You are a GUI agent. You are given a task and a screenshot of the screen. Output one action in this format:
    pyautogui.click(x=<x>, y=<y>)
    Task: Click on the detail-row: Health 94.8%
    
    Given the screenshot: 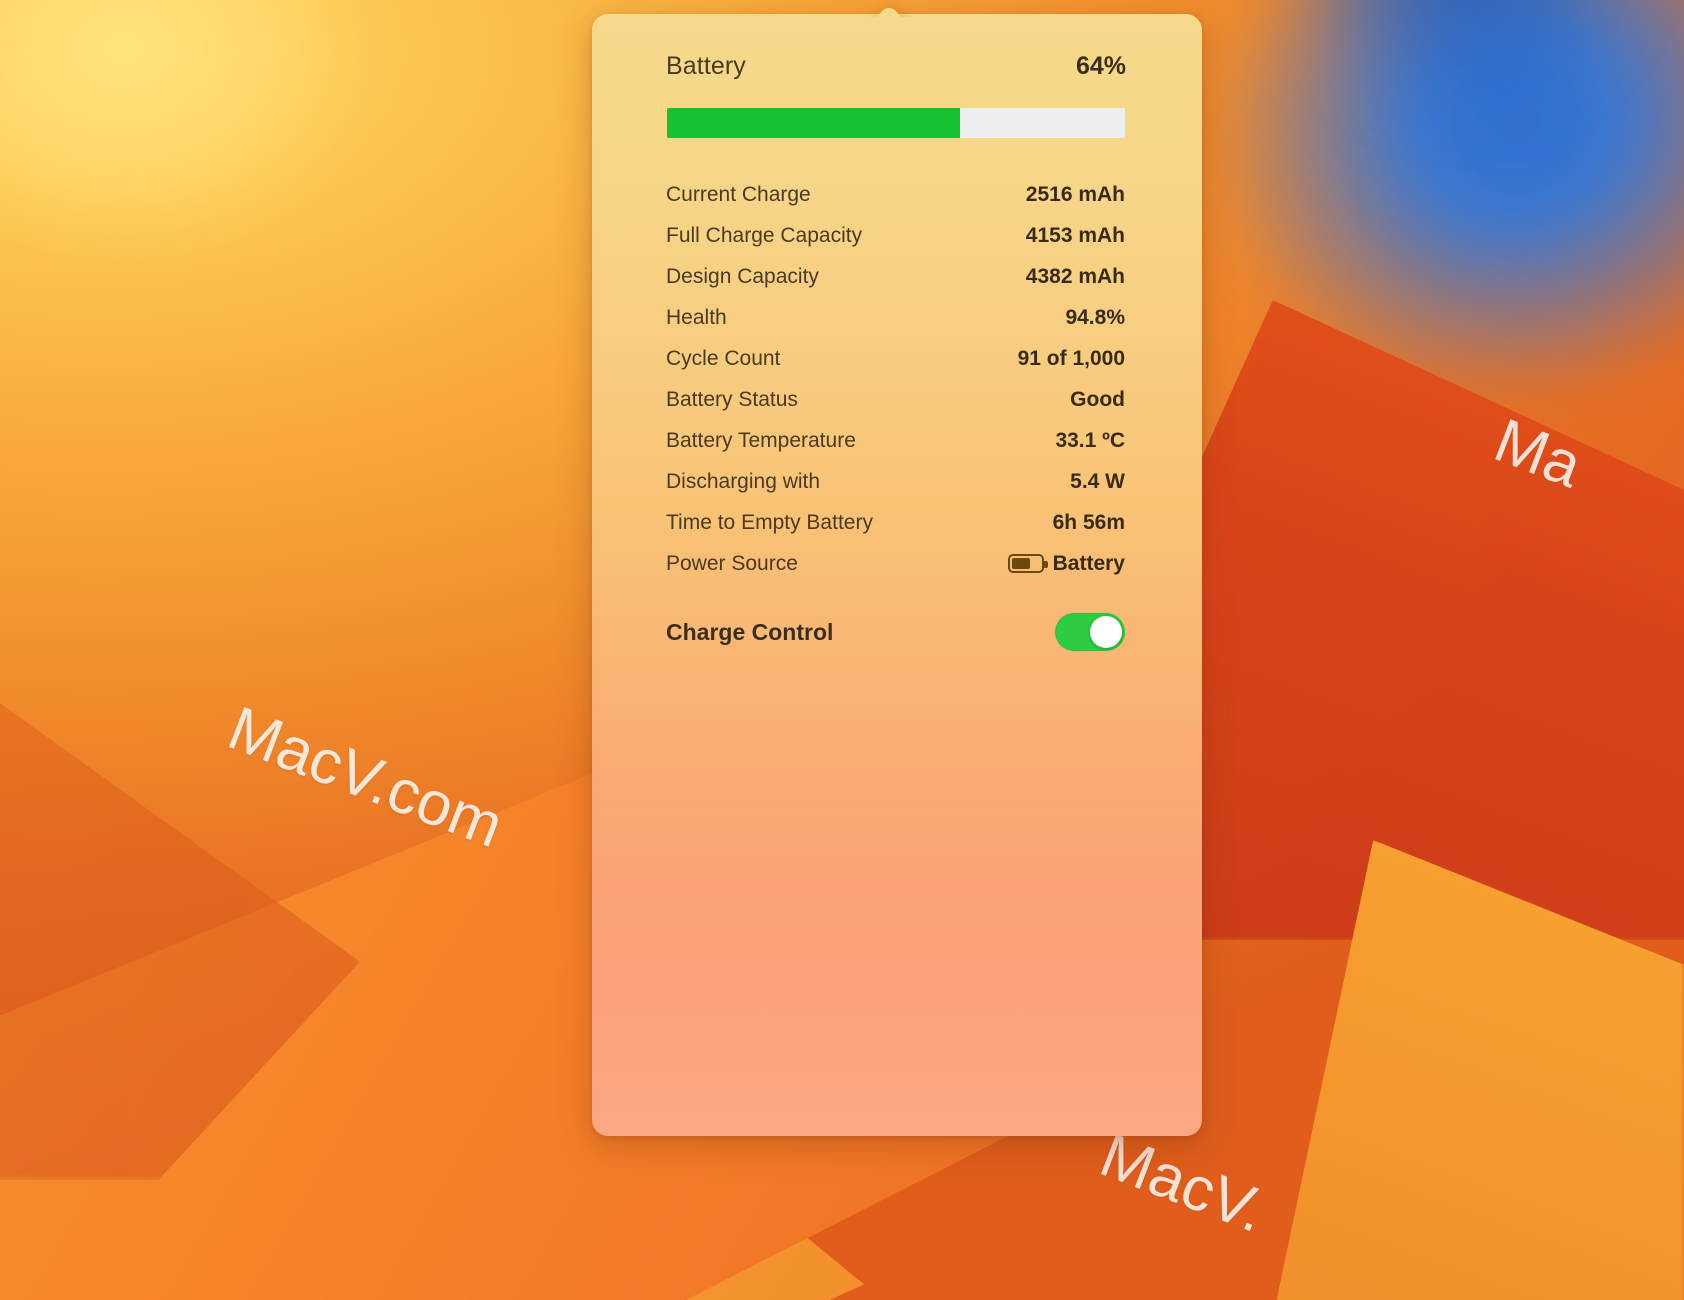 What is the action you would take?
    pyautogui.click(x=895, y=317)
    